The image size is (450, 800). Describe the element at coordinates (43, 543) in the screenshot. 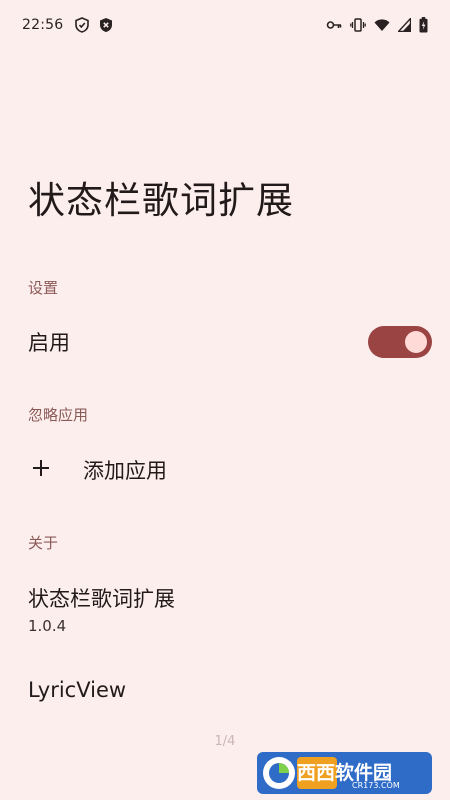

I see `section-header-about: 关于` at that location.